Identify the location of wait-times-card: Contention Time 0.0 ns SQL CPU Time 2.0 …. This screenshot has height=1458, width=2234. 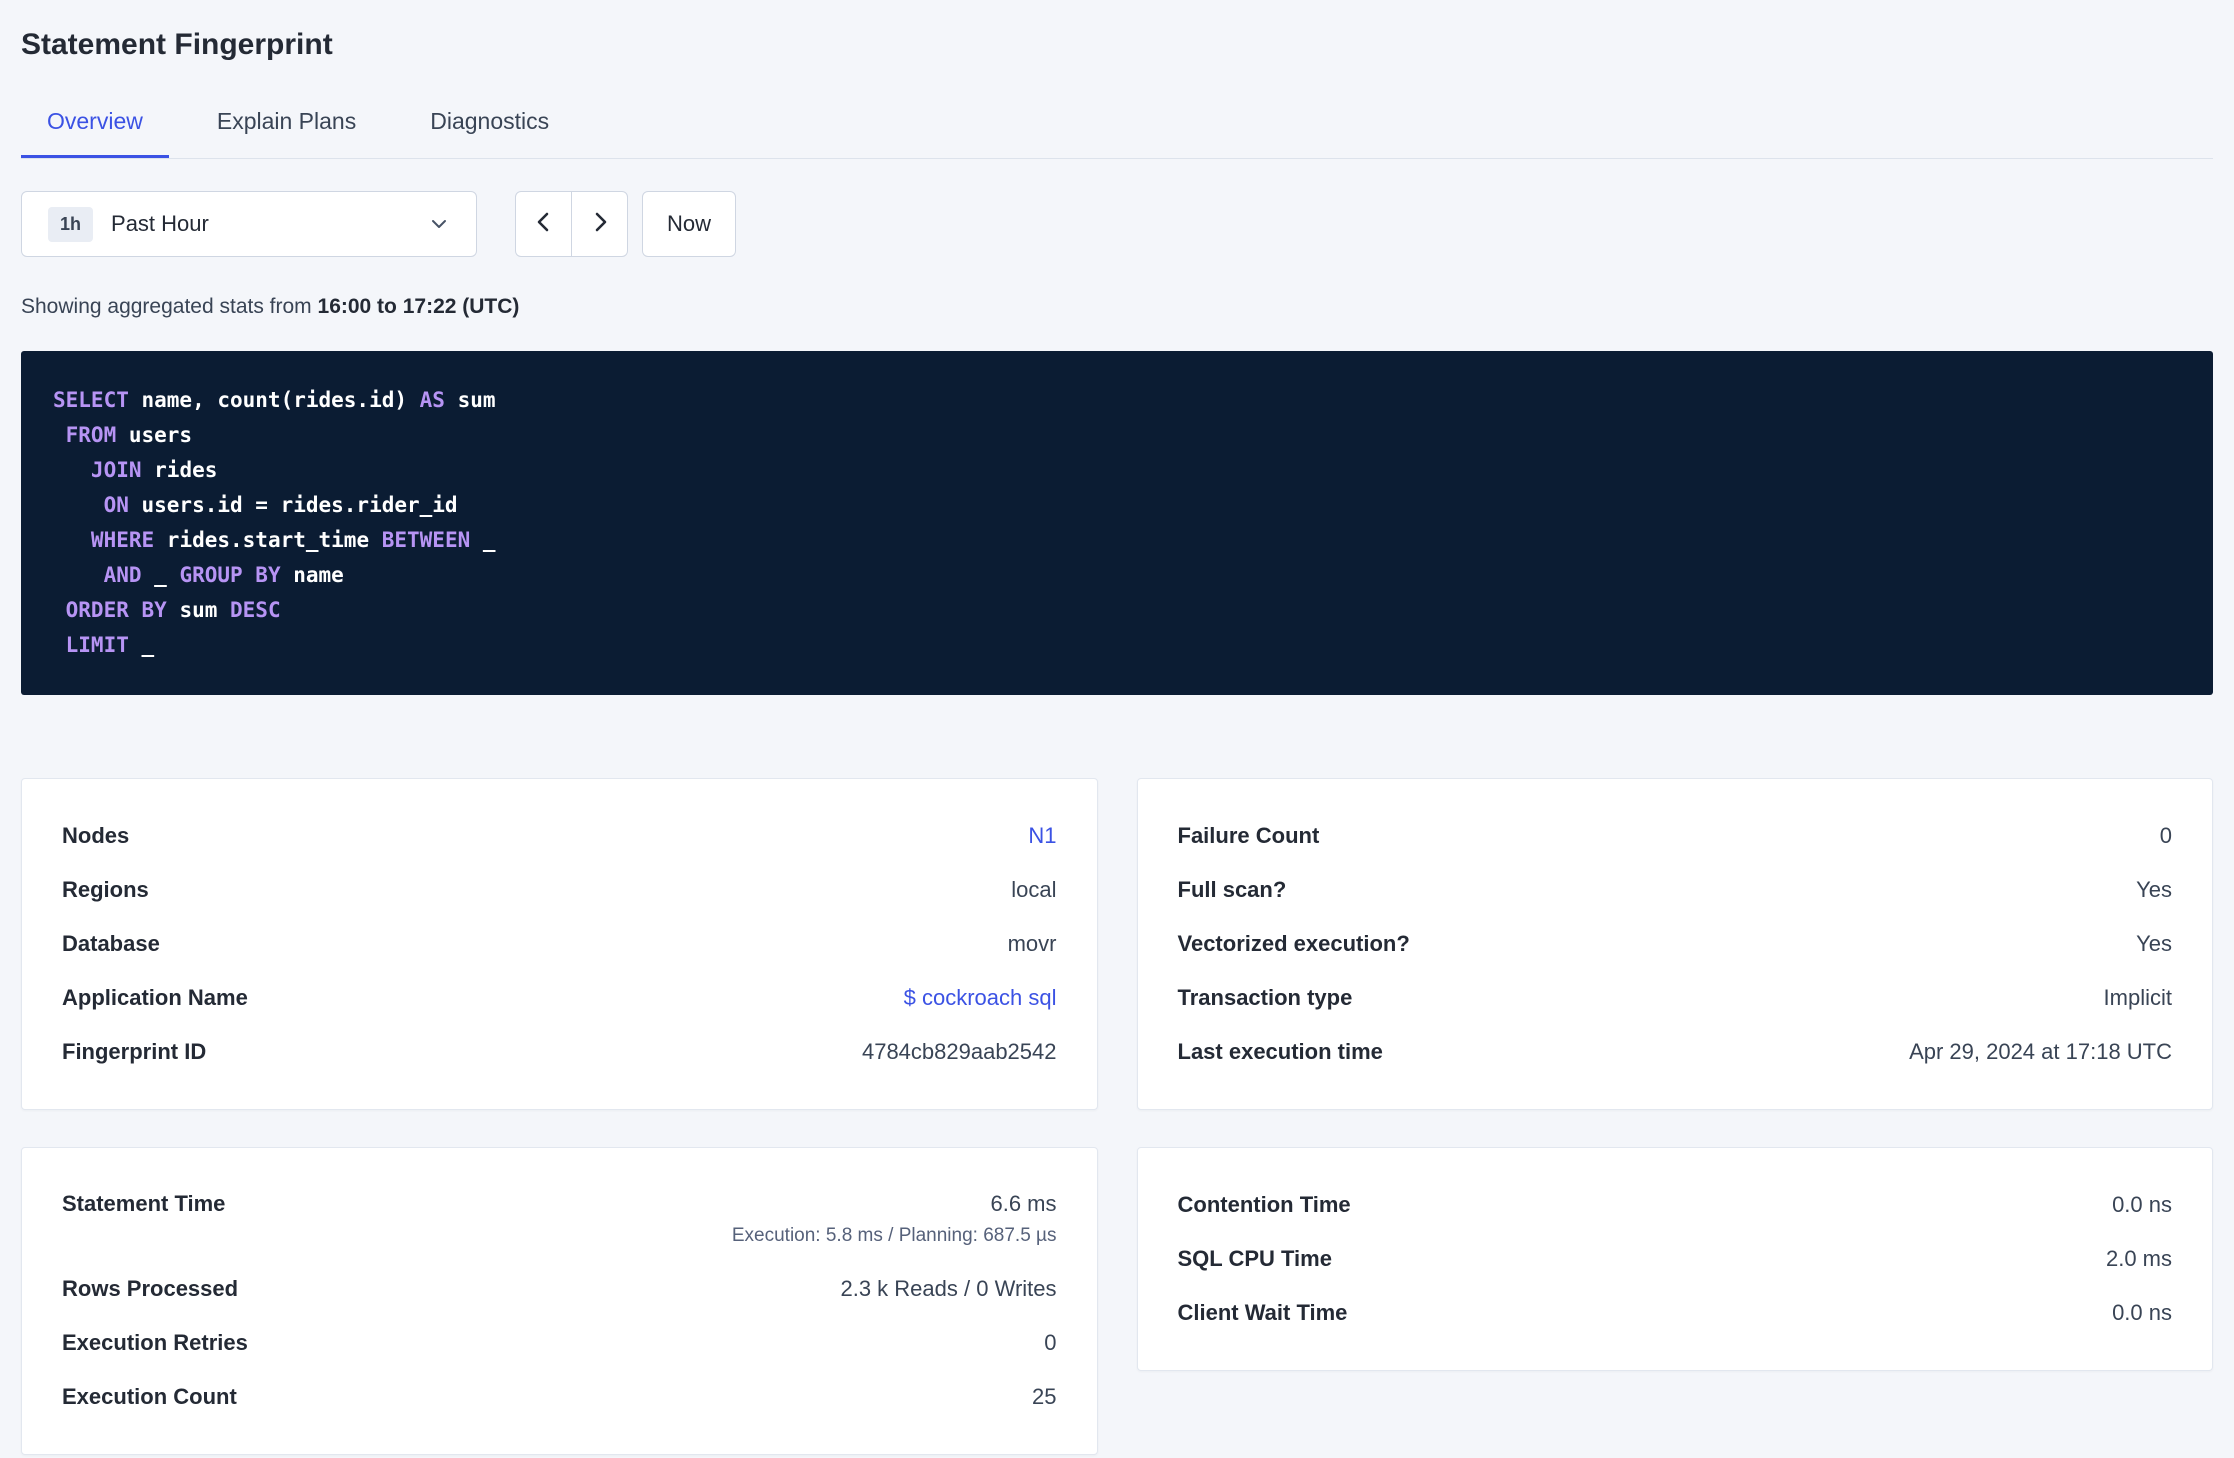
(1674, 1259).